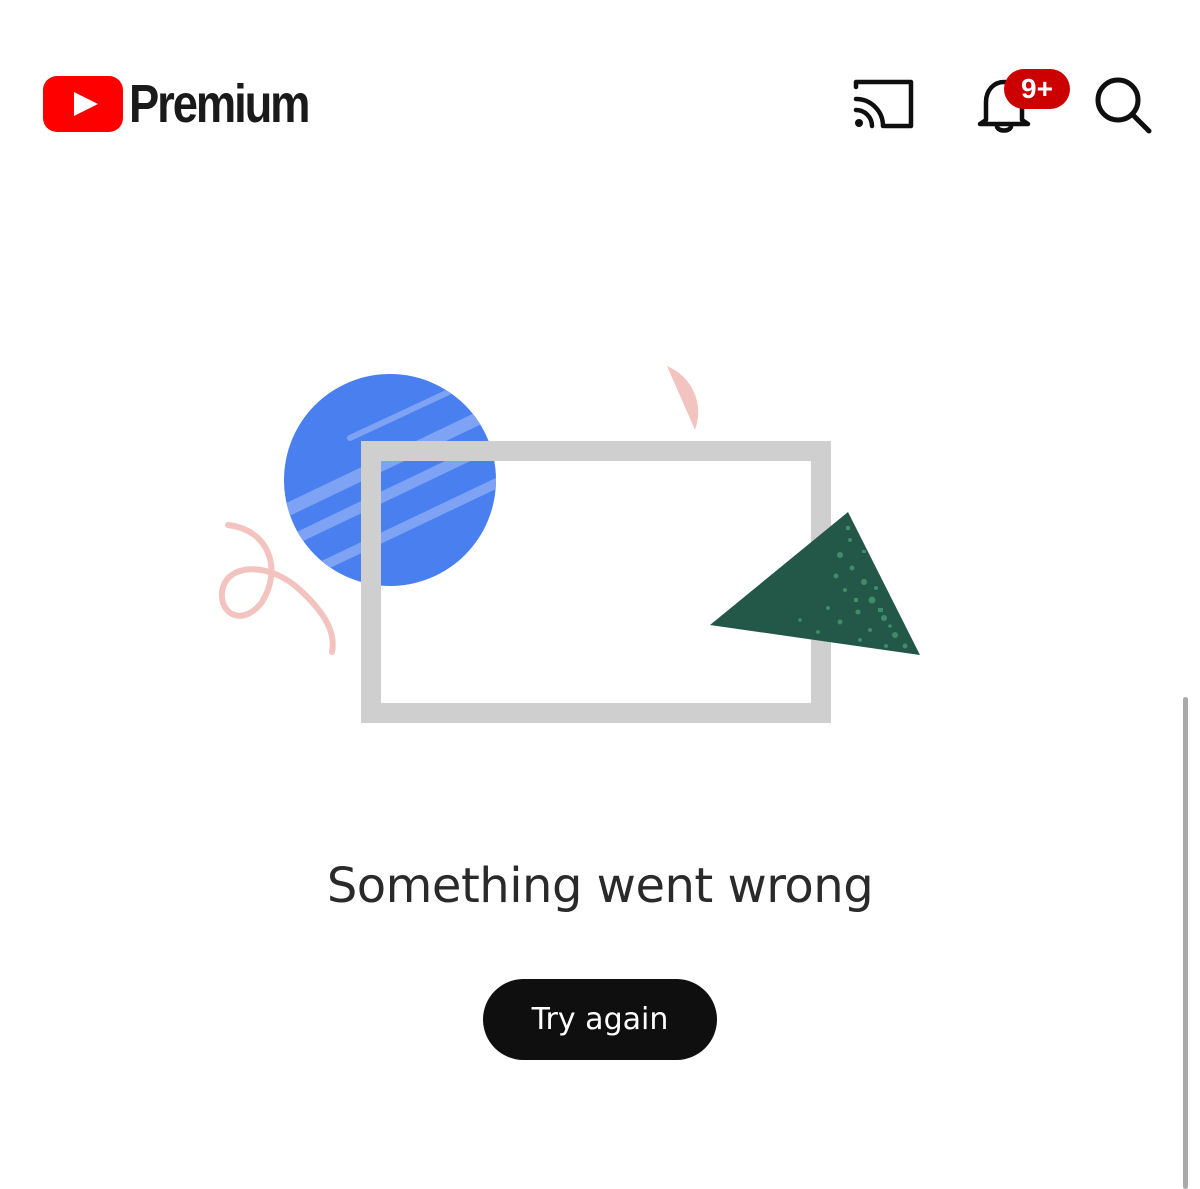 The width and height of the screenshot is (1200, 1189). I want to click on blue-circle-shape, so click(390, 480).